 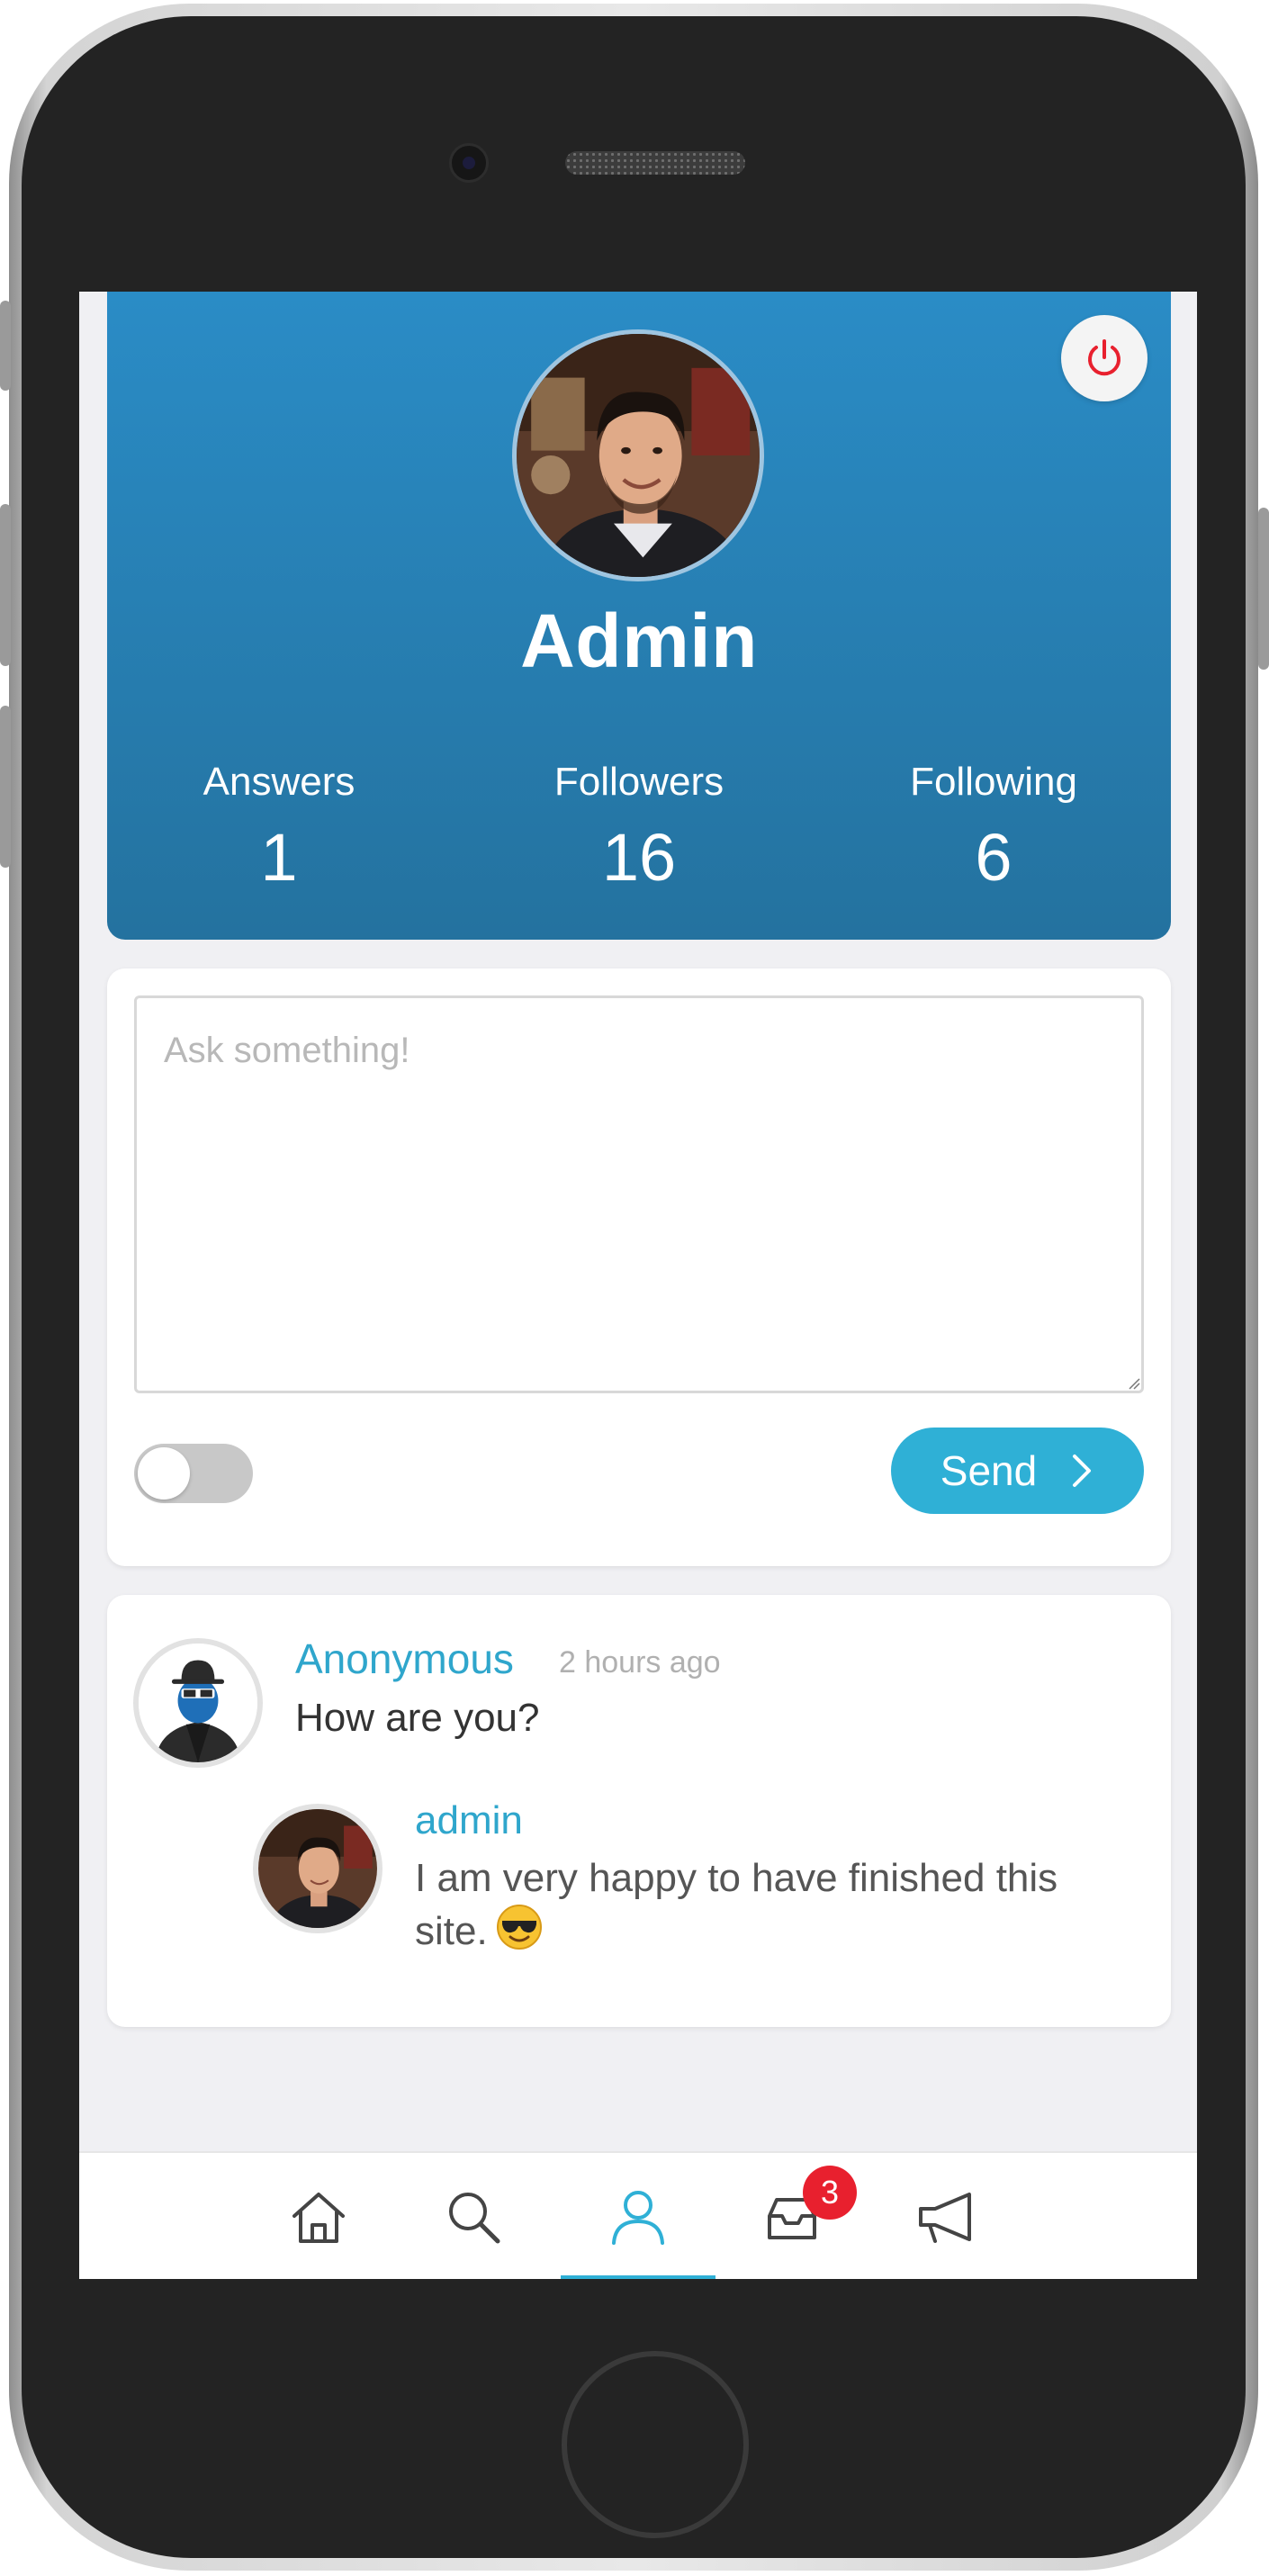 What do you see at coordinates (404, 1659) in the screenshot?
I see `asker-name: Anonymous` at bounding box center [404, 1659].